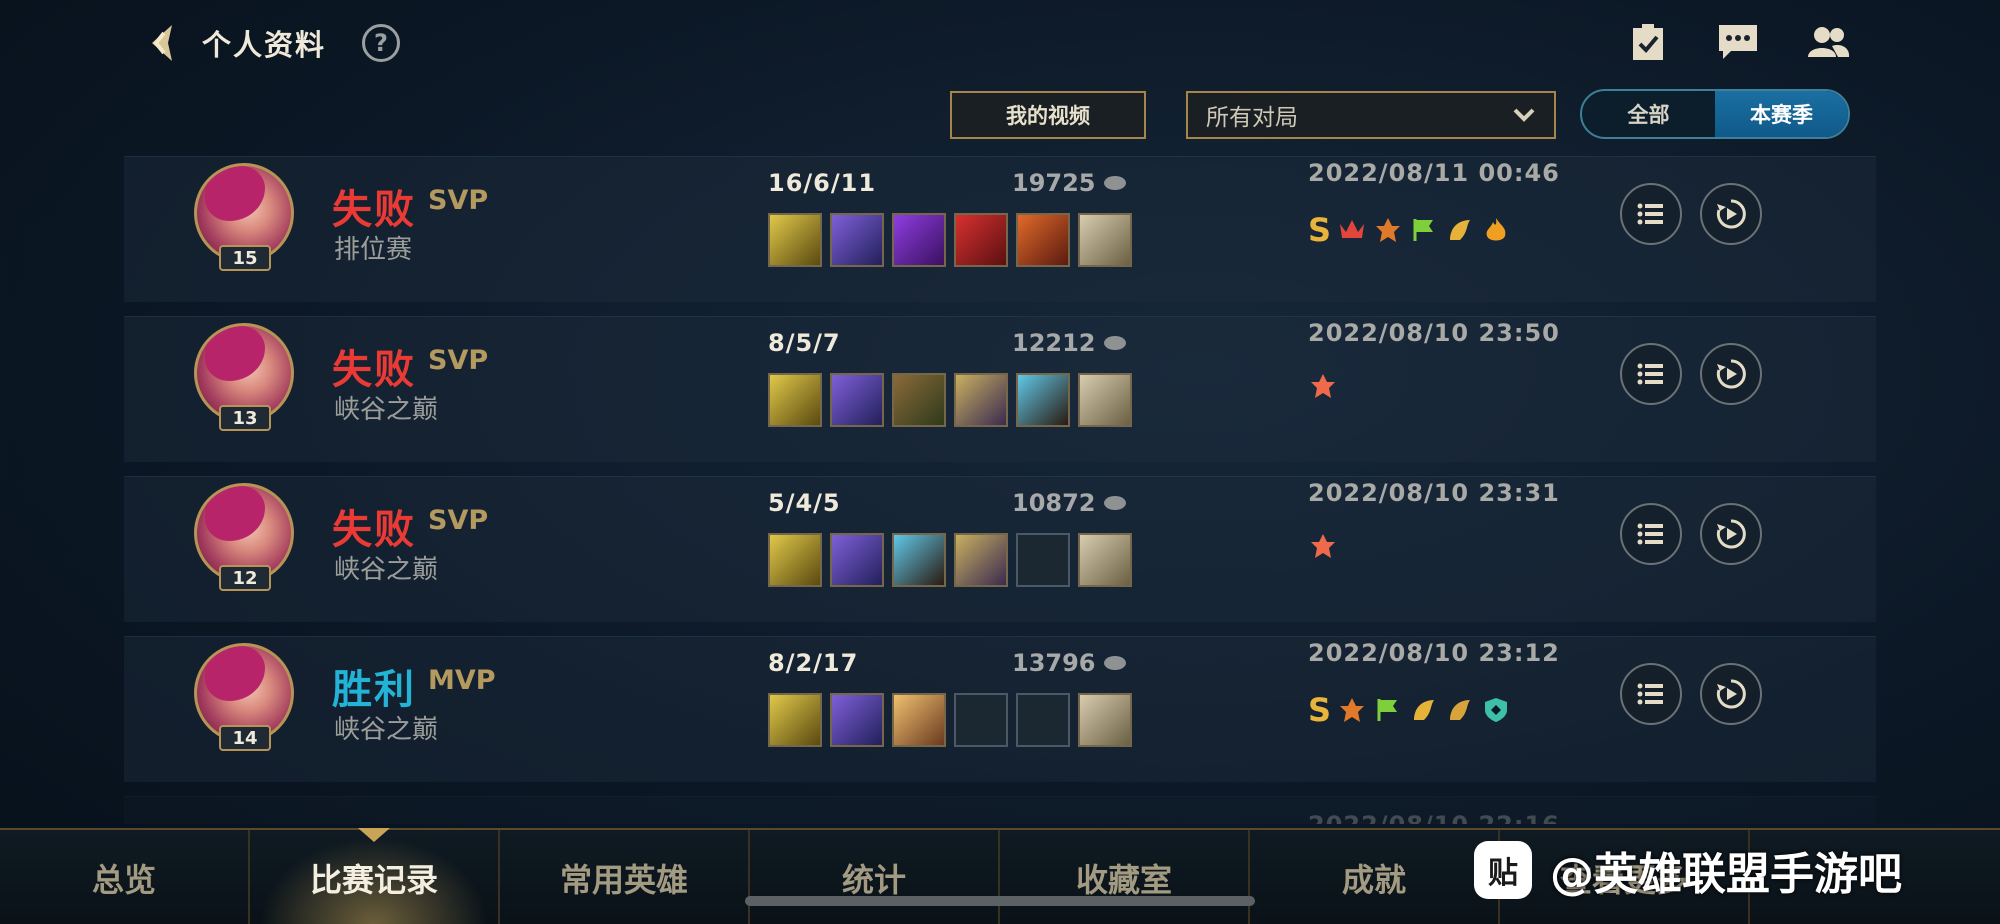  What do you see at coordinates (804, 503) in the screenshot?
I see `kda: 5/4/5` at bounding box center [804, 503].